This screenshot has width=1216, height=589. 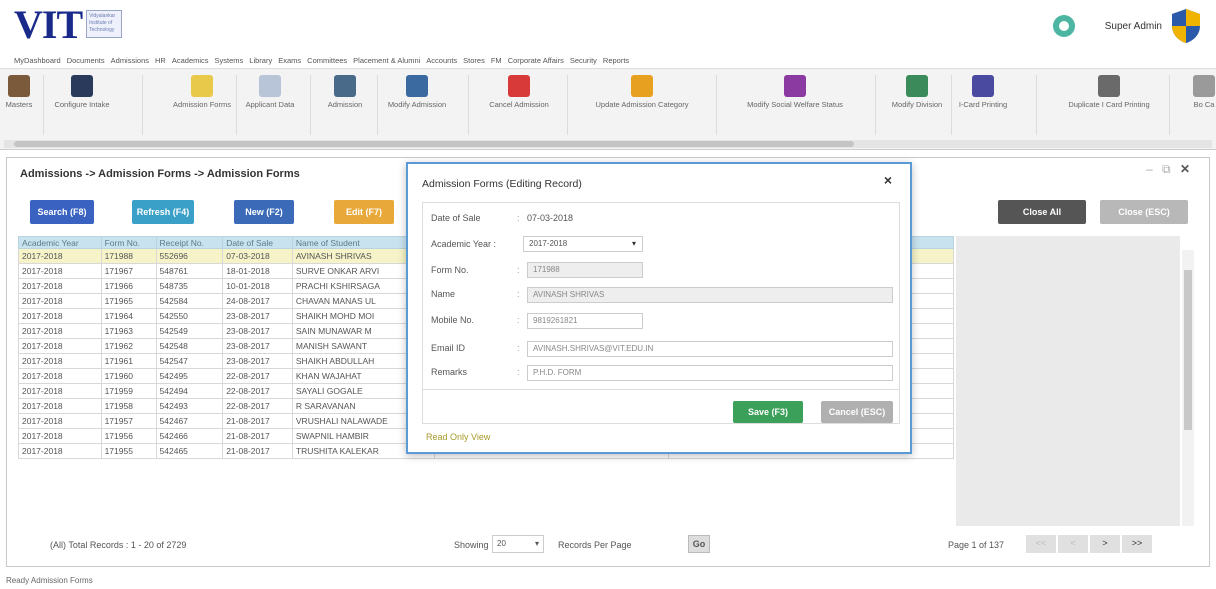 What do you see at coordinates (82, 92) in the screenshot?
I see `ribbon-configure-intake-button: Configure Intake` at bounding box center [82, 92].